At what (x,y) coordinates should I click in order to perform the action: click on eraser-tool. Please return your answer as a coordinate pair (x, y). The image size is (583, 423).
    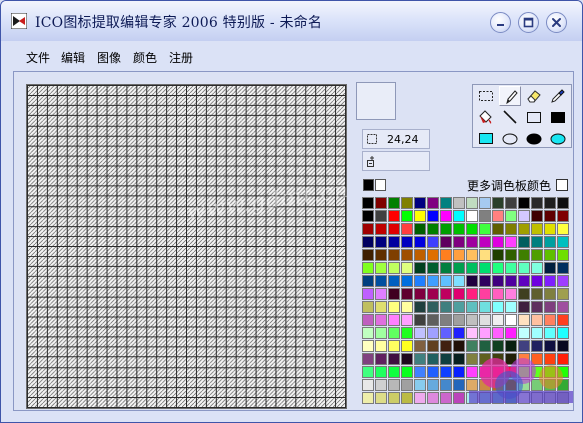
    Looking at the image, I should click on (534, 96).